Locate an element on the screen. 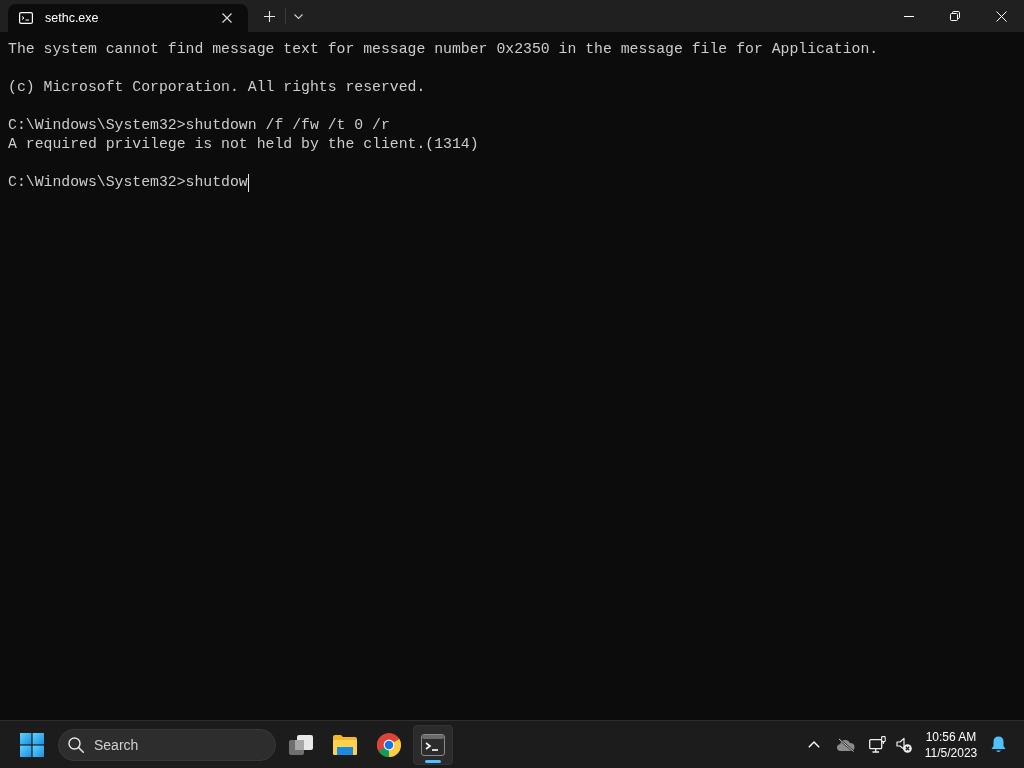  chevron-up-icon is located at coordinates (814, 744).